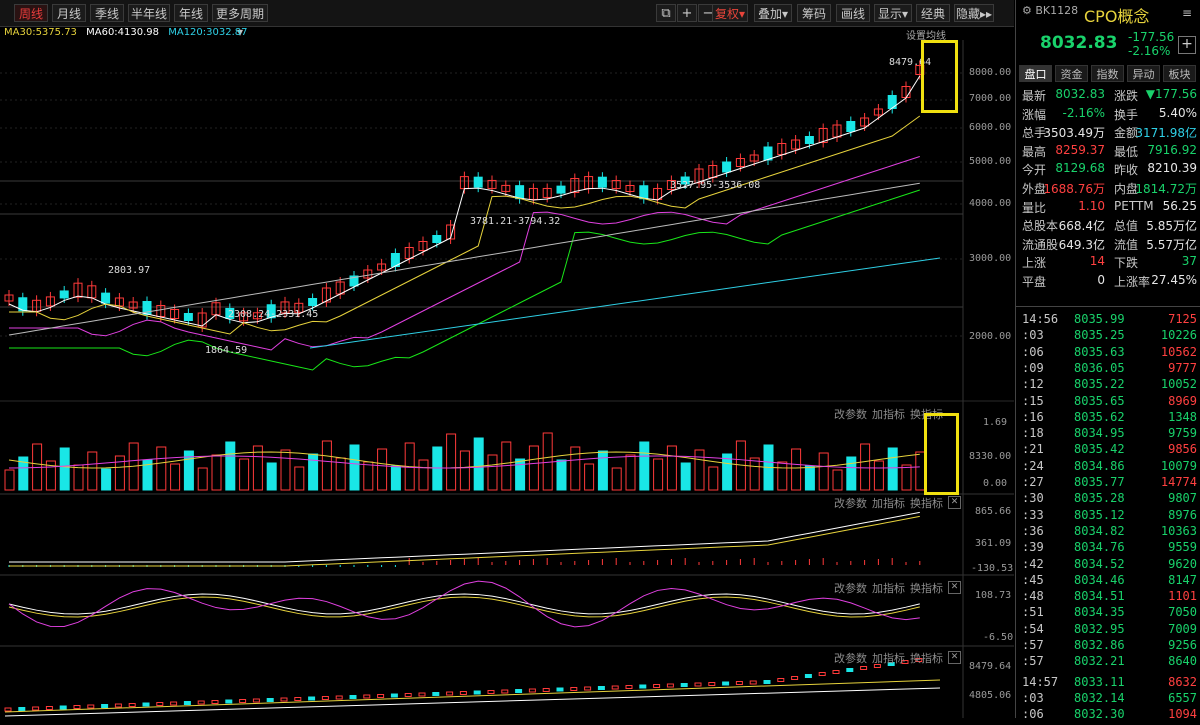 This screenshot has height=725, width=1200. Describe the element at coordinates (1108, 354) in the screenshot. I see `tick-row: :06 8035.63 10562` at that location.